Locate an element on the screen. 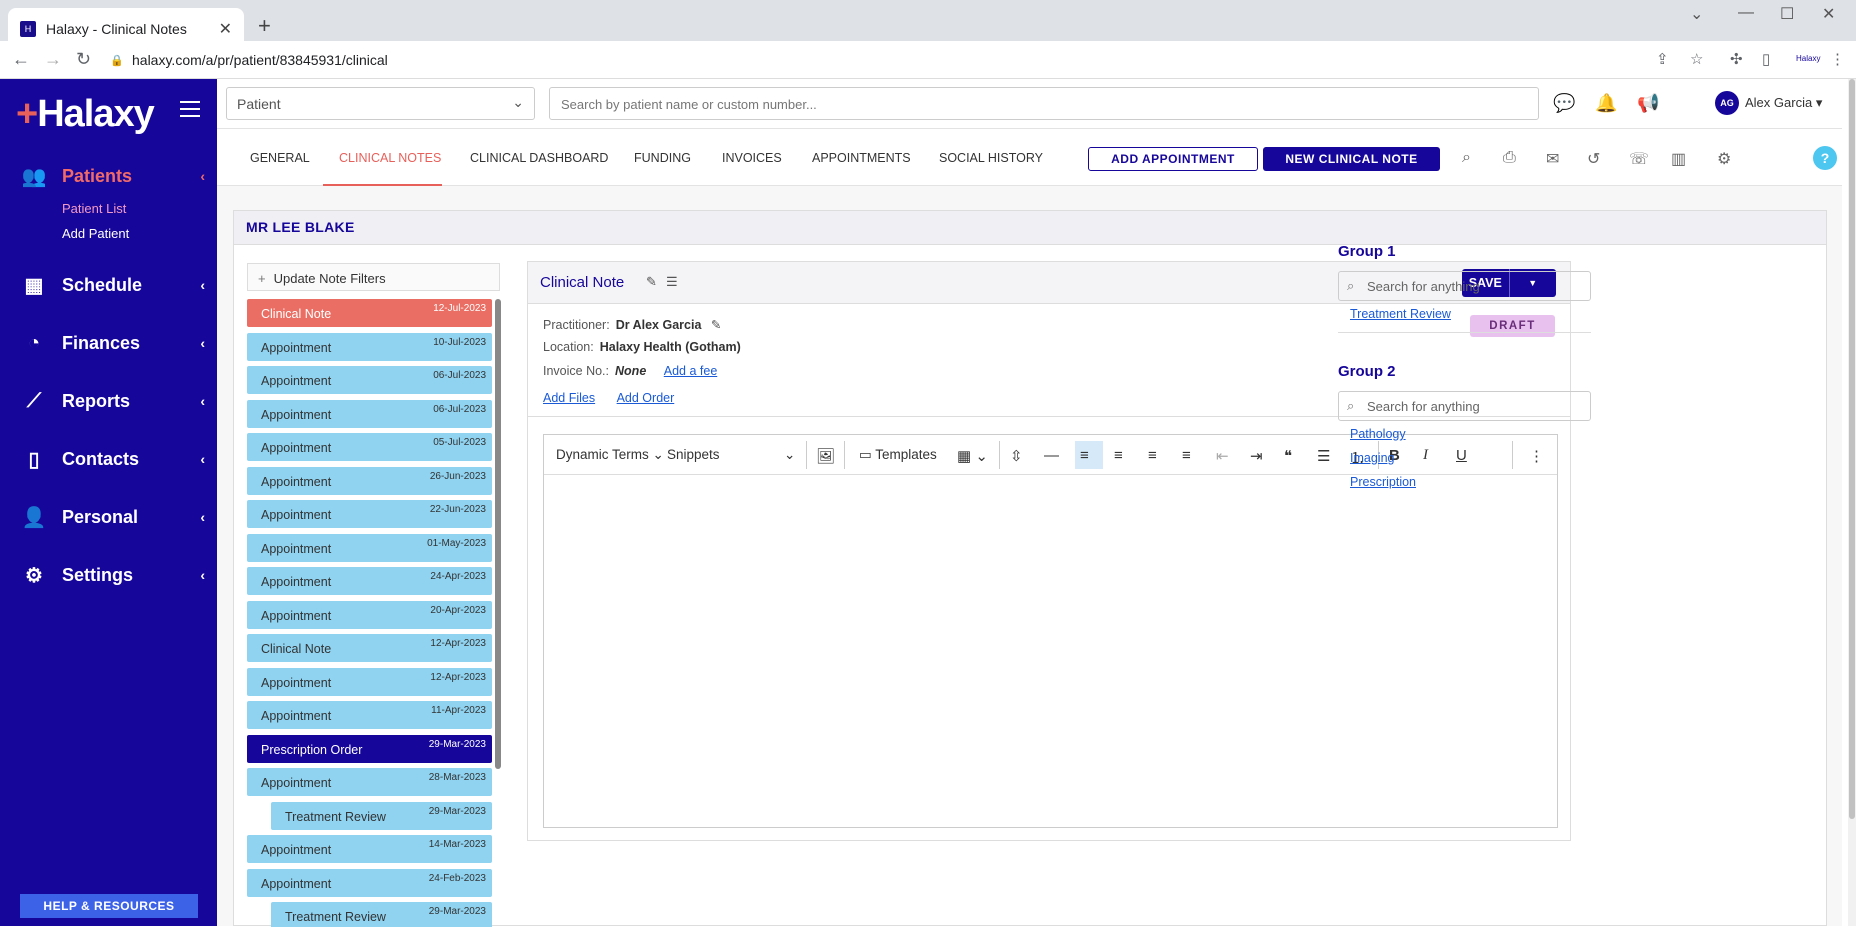 This screenshot has width=1856, height=927. align-center-icon: ≡ is located at coordinates (1152, 455).